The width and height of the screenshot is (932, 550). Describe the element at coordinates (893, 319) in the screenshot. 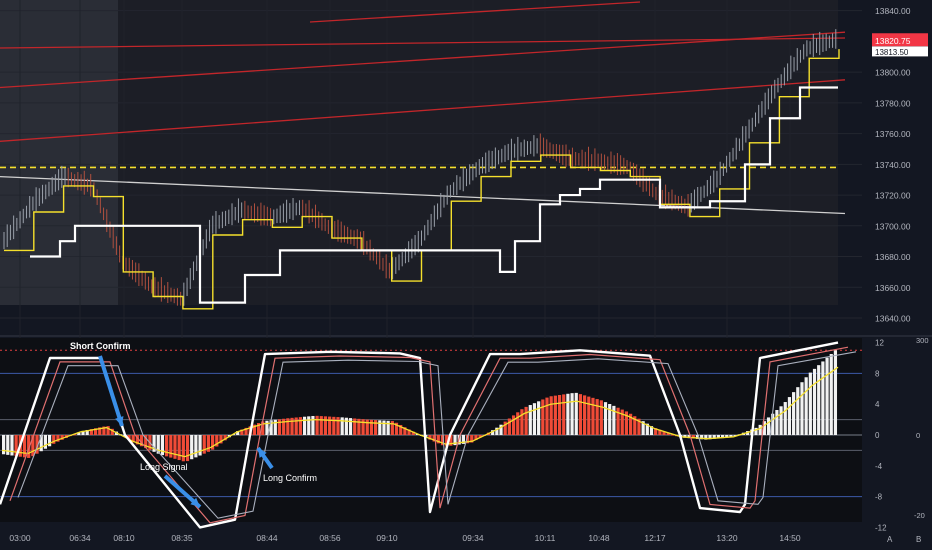

I see `price-tick-label: 13640.00` at that location.